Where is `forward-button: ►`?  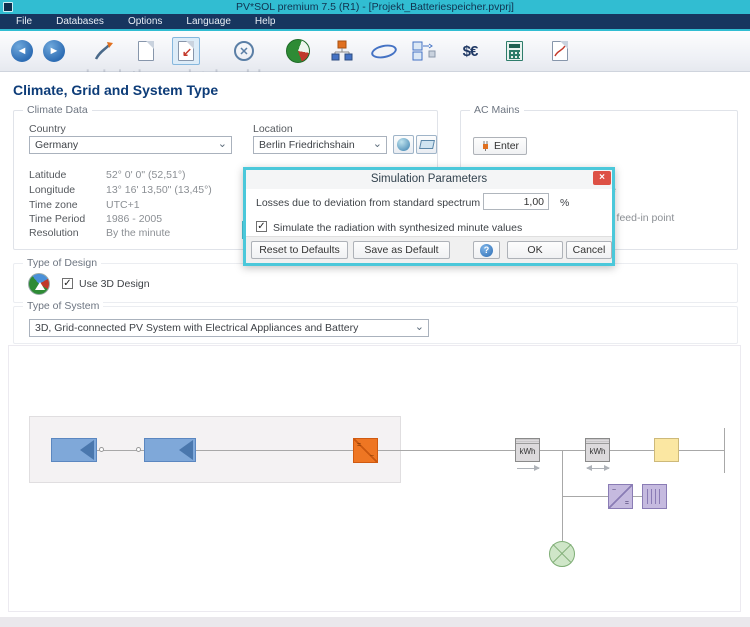
forward-button: ► is located at coordinates (54, 51).